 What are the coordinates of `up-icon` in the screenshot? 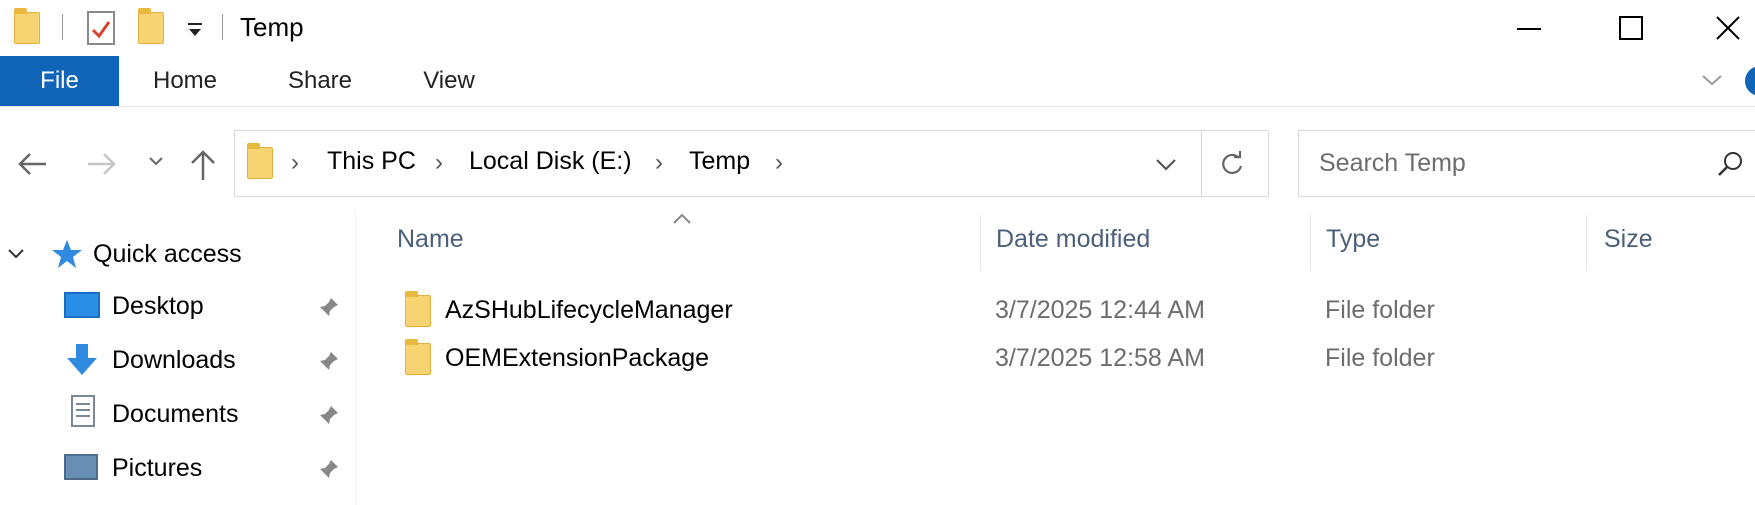 It's located at (203, 165).